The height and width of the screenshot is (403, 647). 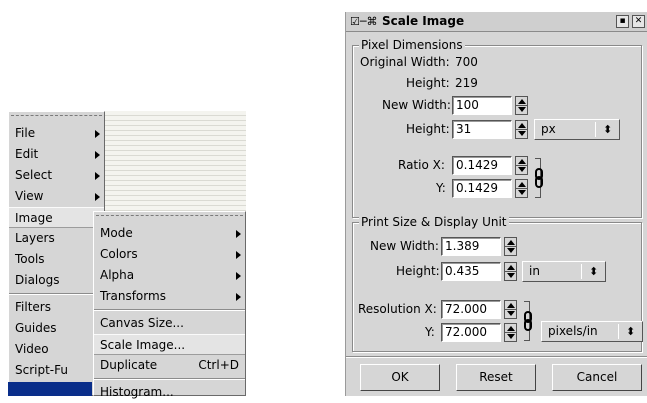 I want to click on menu-item-select: Select, so click(x=56, y=175).